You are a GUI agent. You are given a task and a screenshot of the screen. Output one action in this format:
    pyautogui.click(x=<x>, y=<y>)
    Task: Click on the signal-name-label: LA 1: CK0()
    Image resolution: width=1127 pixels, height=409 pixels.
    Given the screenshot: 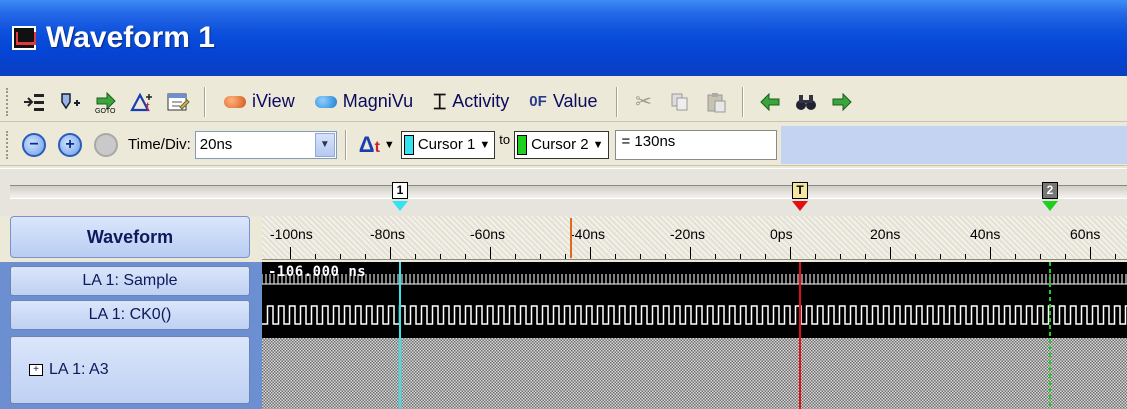 What is the action you would take?
    pyautogui.click(x=130, y=314)
    